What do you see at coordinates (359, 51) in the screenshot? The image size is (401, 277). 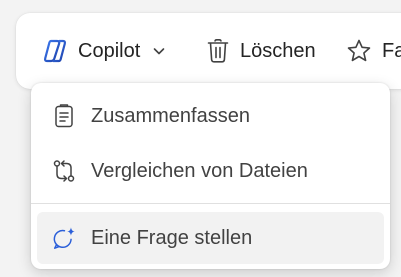 I see `star-icon` at bounding box center [359, 51].